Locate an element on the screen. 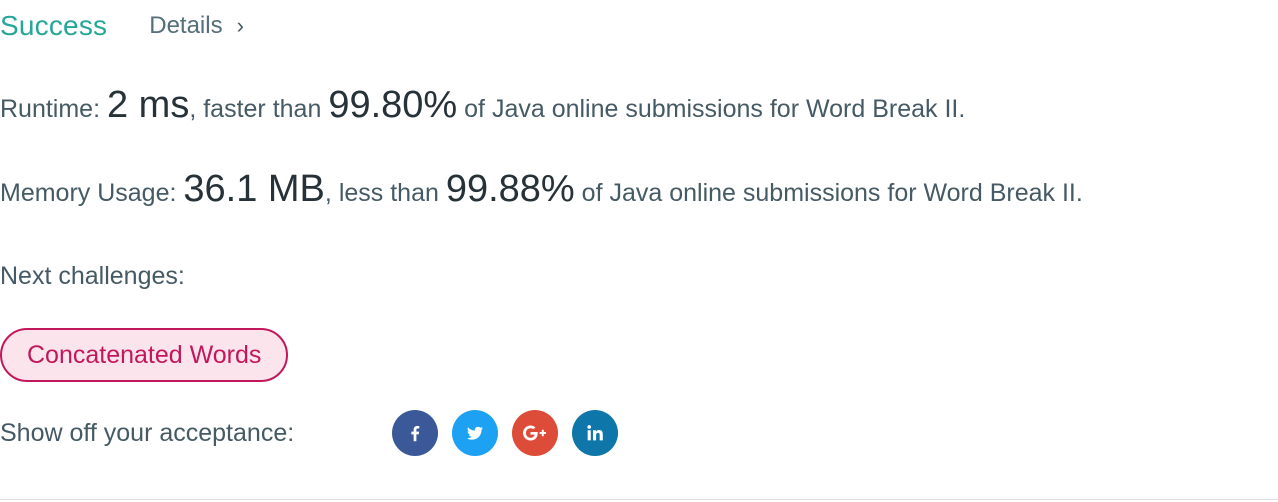  runtime-label: Runtime: is located at coordinates (53, 109).